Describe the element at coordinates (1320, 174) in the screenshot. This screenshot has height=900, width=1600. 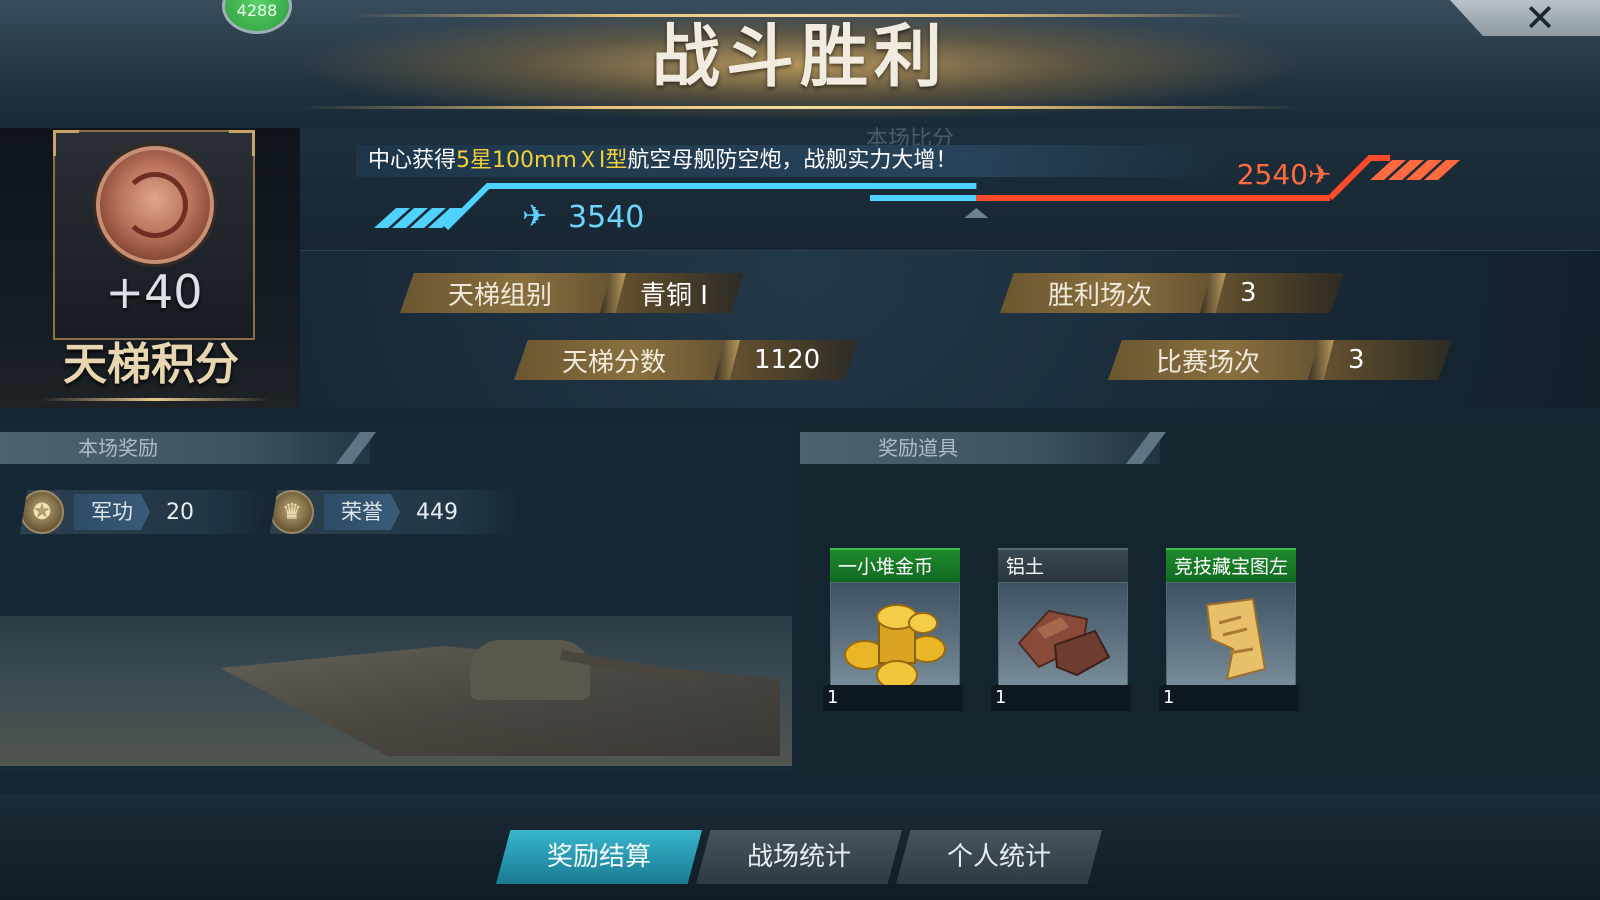
I see `red-team-aircraft-icon: ✈` at that location.